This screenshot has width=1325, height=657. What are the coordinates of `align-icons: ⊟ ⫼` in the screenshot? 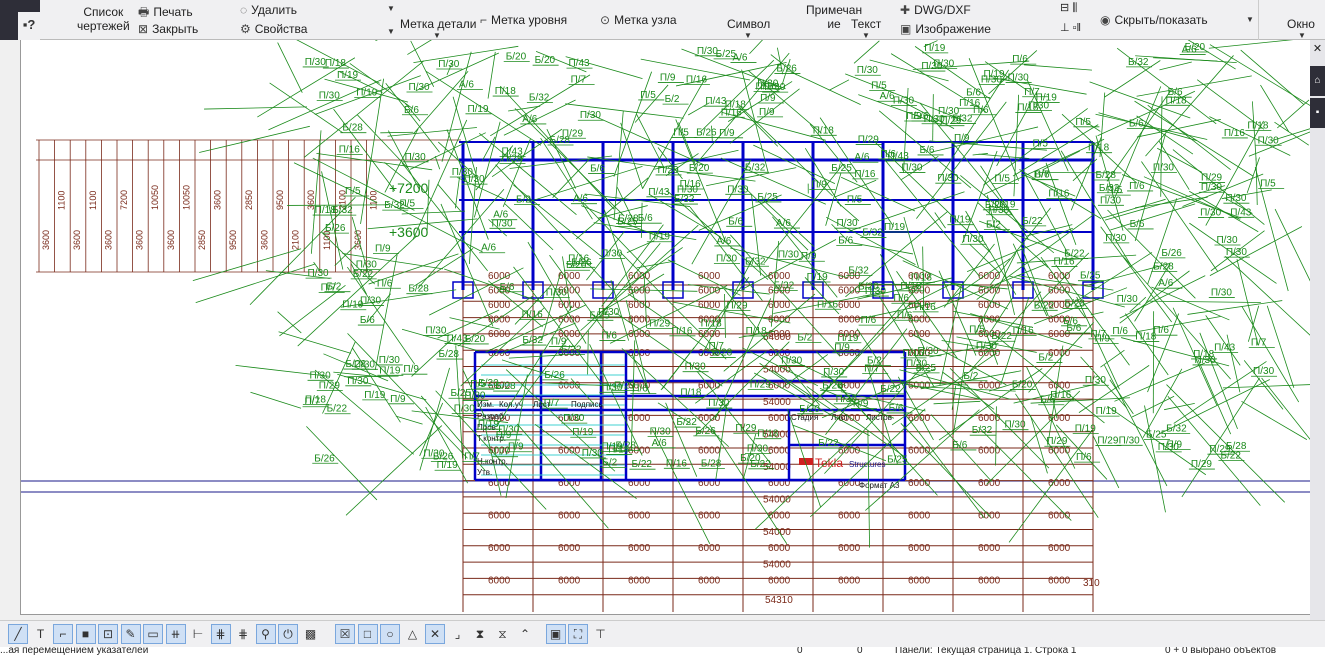 It's located at (1068, 8).